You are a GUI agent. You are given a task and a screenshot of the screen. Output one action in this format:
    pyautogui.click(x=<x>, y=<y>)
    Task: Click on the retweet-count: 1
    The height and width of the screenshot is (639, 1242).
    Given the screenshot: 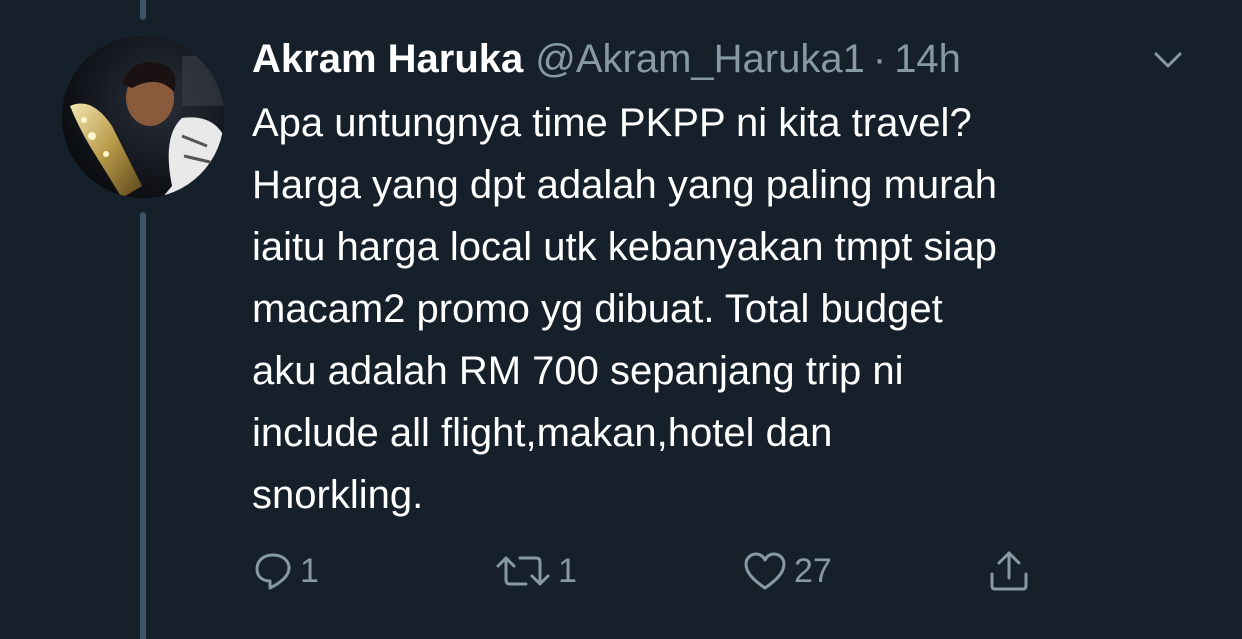 What is the action you would take?
    pyautogui.click(x=567, y=570)
    